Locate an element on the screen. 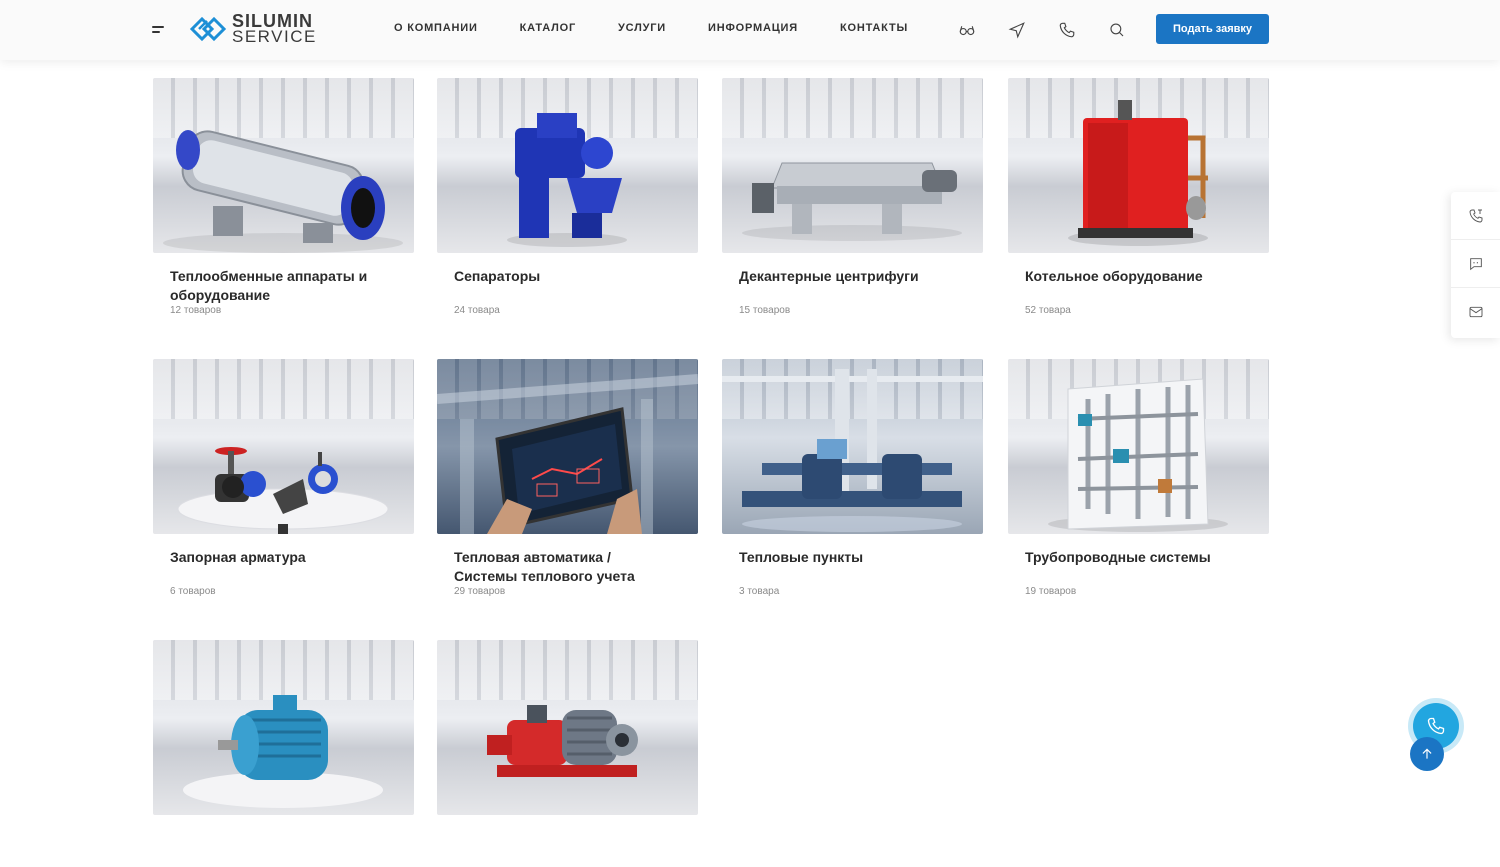 Image resolution: width=1500 pixels, height=867 pixels. side-contact-widget is located at coordinates (1475, 265).